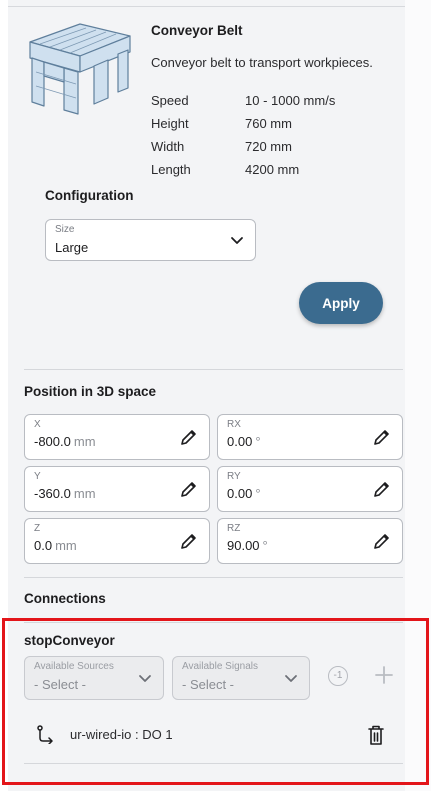 The width and height of the screenshot is (431, 791). I want to click on configuration-title: Configuration, so click(89, 195).